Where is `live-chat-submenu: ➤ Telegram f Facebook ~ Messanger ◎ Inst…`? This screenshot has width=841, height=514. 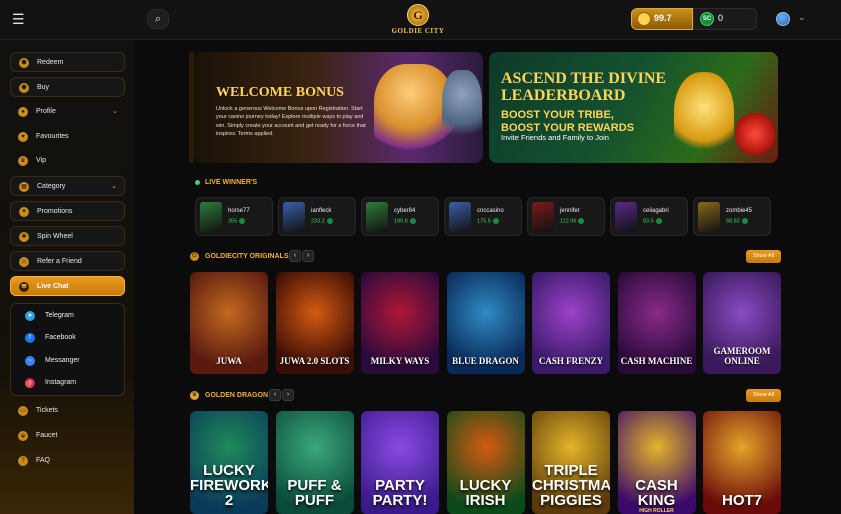 live-chat-submenu: ➤ Telegram f Facebook ~ Messanger ◎ Inst… is located at coordinates (67, 349).